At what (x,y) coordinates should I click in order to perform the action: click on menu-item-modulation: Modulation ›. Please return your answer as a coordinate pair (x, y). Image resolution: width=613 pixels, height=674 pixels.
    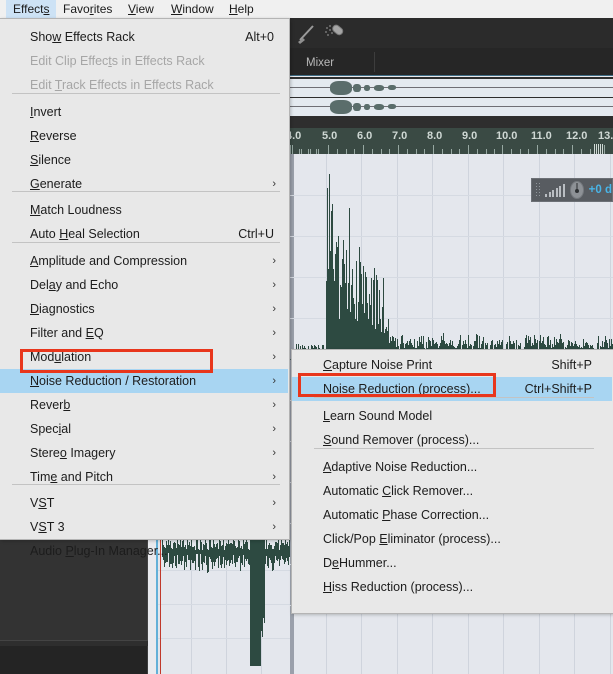
    Looking at the image, I should click on (144, 357).